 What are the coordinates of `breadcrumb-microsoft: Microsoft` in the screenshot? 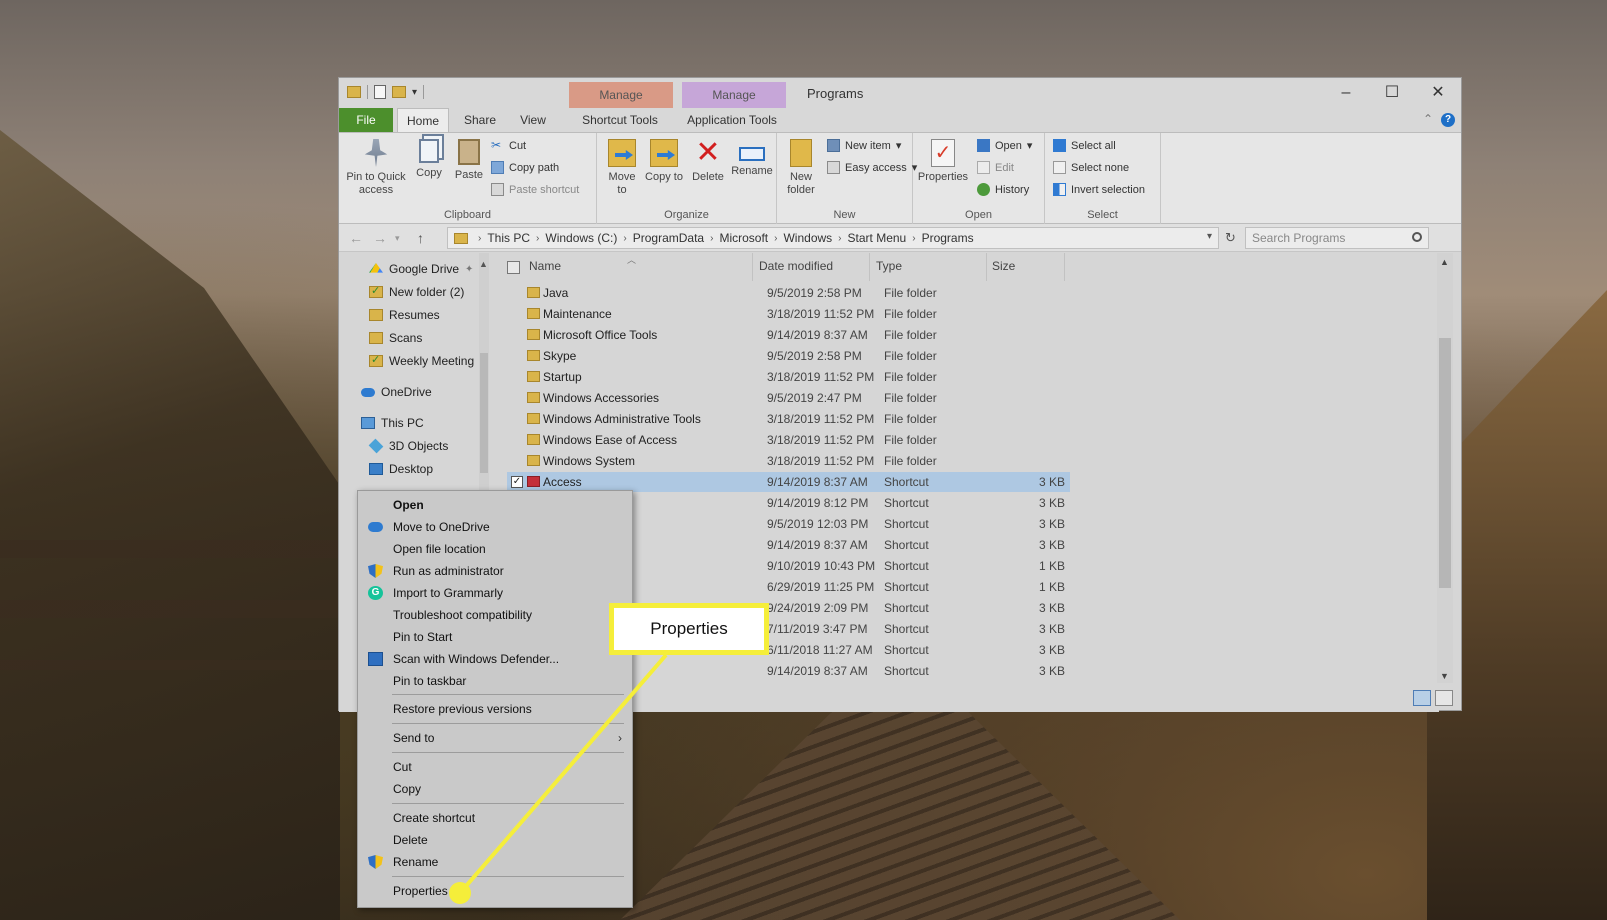 It's located at (743, 238).